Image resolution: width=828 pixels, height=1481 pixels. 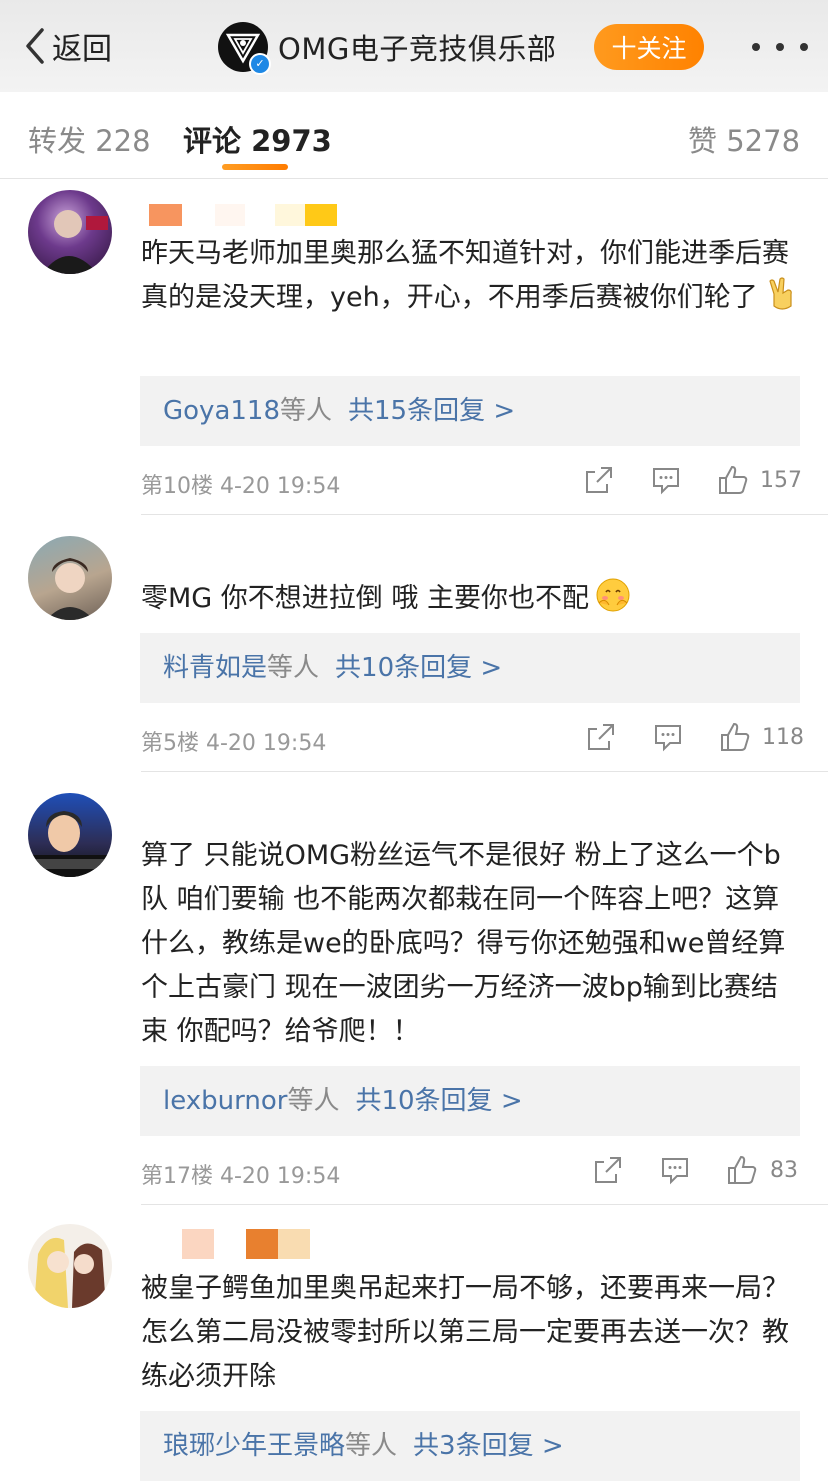 What do you see at coordinates (234, 743) in the screenshot?
I see `comment-floor-time: 第5楼 4-20 19:54` at bounding box center [234, 743].